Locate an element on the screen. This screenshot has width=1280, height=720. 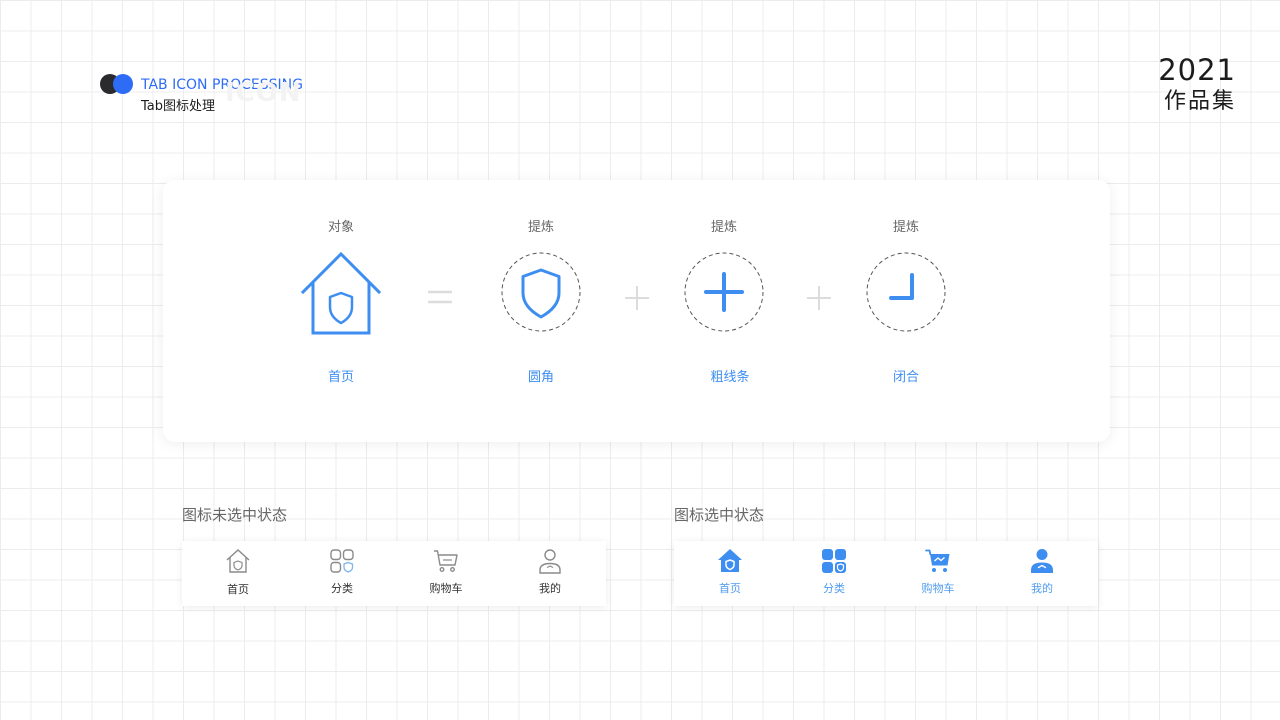
column-bottom-label: 圆角 is located at coordinates (540, 377).